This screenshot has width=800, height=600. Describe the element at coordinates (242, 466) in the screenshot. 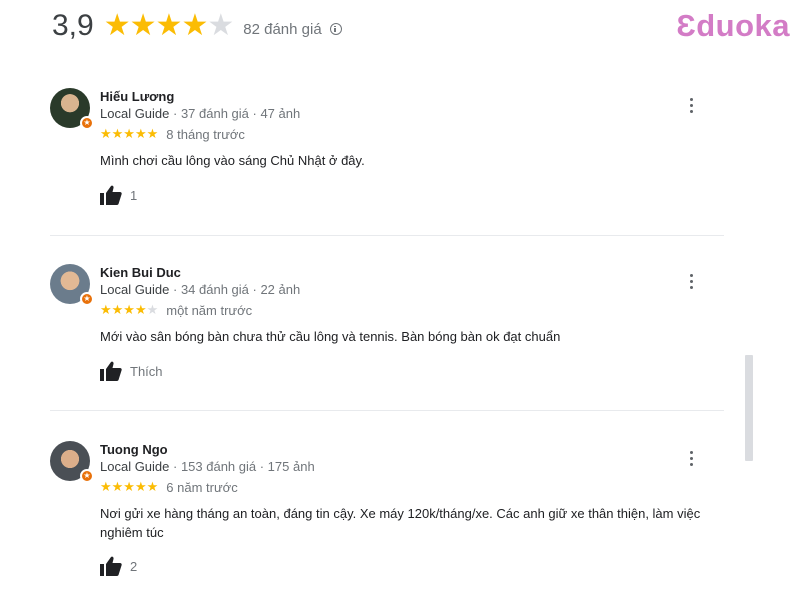

I see `reviewer-stats: · 153 đánh giá · 175 ảnh` at that location.